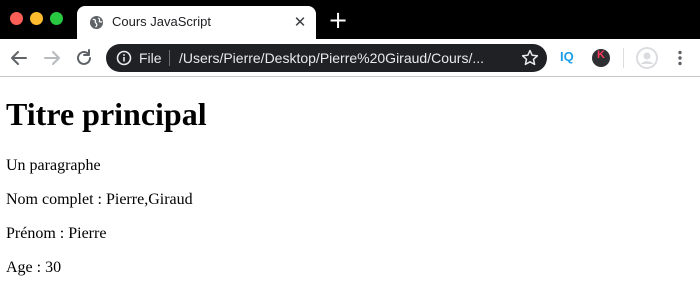 This screenshot has height=295, width=700. Describe the element at coordinates (99, 199) in the screenshot. I see `paragraph-full-name: Nom complet : Pierre,Giraud` at that location.